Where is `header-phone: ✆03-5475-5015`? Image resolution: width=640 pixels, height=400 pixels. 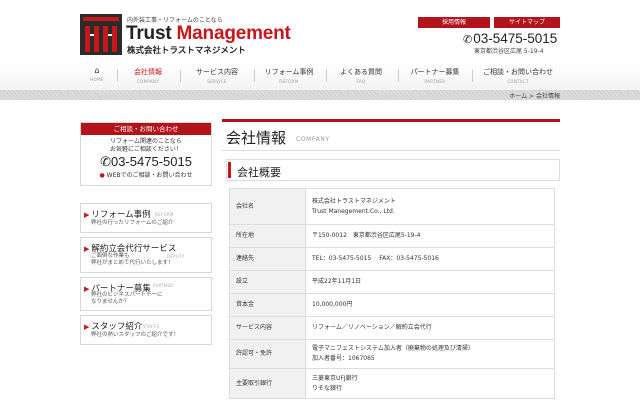 header-phone: ✆03-5475-5015 is located at coordinates (510, 38).